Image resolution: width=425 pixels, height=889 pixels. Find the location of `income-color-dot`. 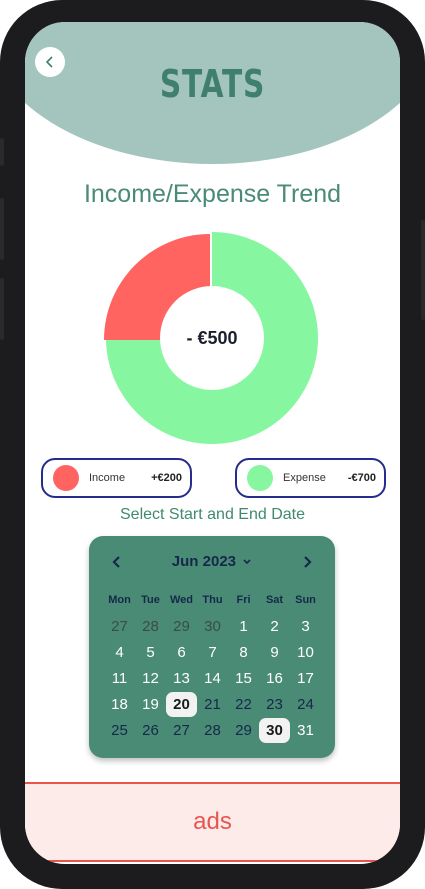

income-color-dot is located at coordinates (66, 478).